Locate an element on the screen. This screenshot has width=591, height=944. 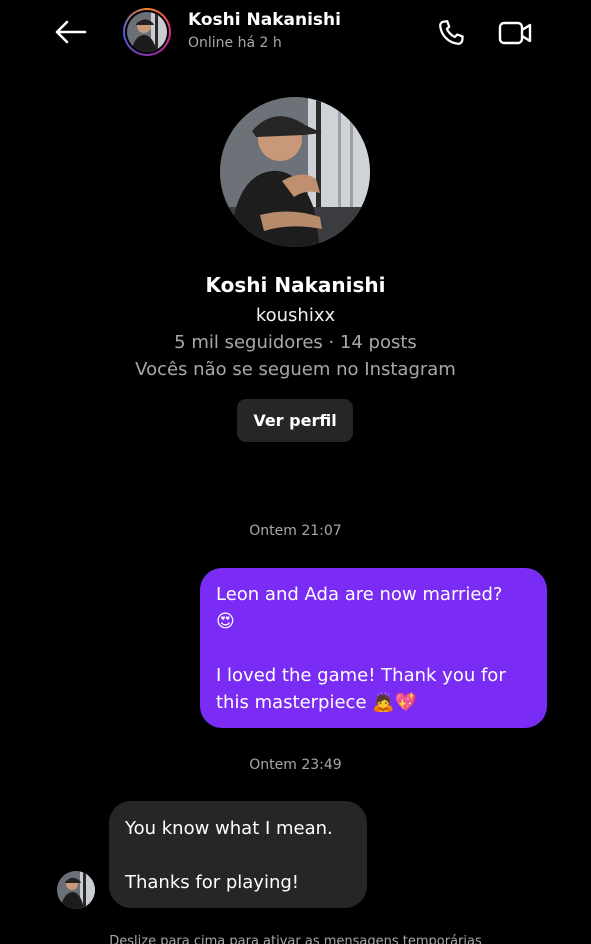
phone-icon is located at coordinates (451, 32).